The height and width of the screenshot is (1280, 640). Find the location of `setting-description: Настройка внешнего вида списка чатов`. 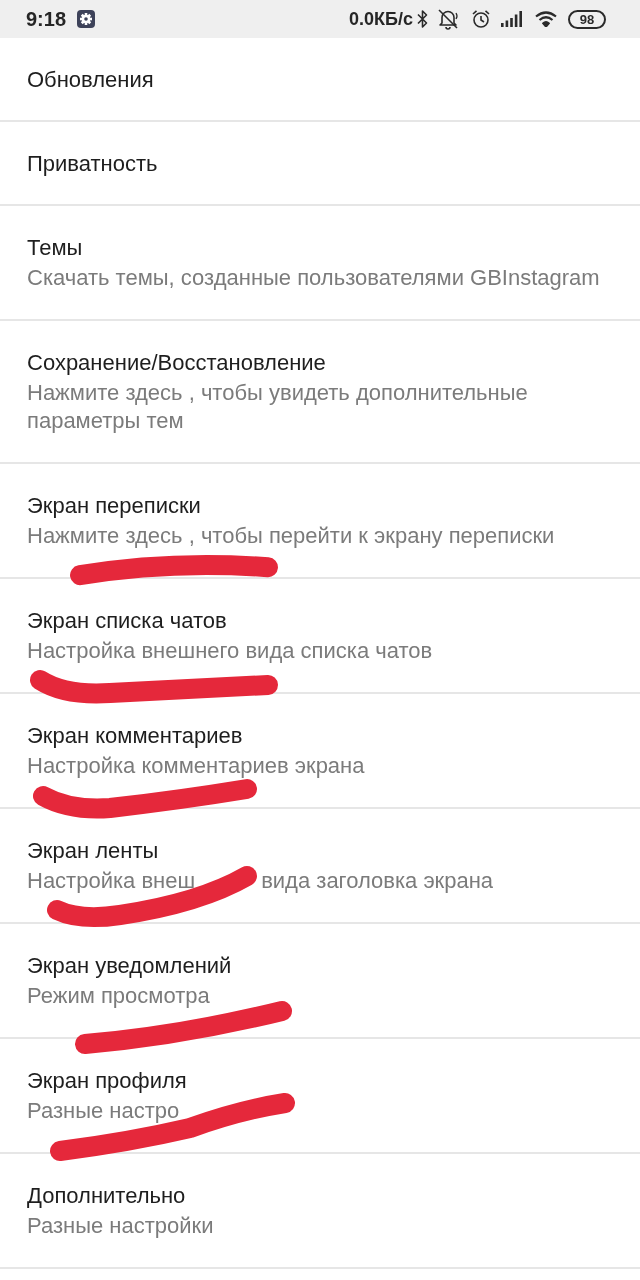

setting-description: Настройка внешнего вида списка чатов is located at coordinates (230, 651).